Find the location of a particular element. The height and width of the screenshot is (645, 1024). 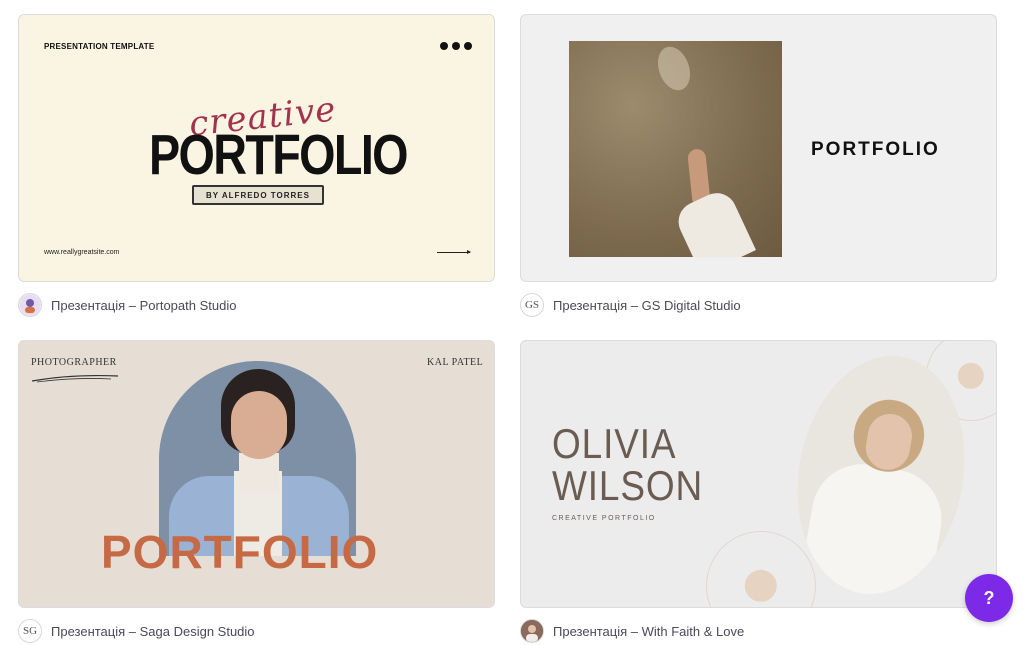

arrow-icon is located at coordinates (454, 252).